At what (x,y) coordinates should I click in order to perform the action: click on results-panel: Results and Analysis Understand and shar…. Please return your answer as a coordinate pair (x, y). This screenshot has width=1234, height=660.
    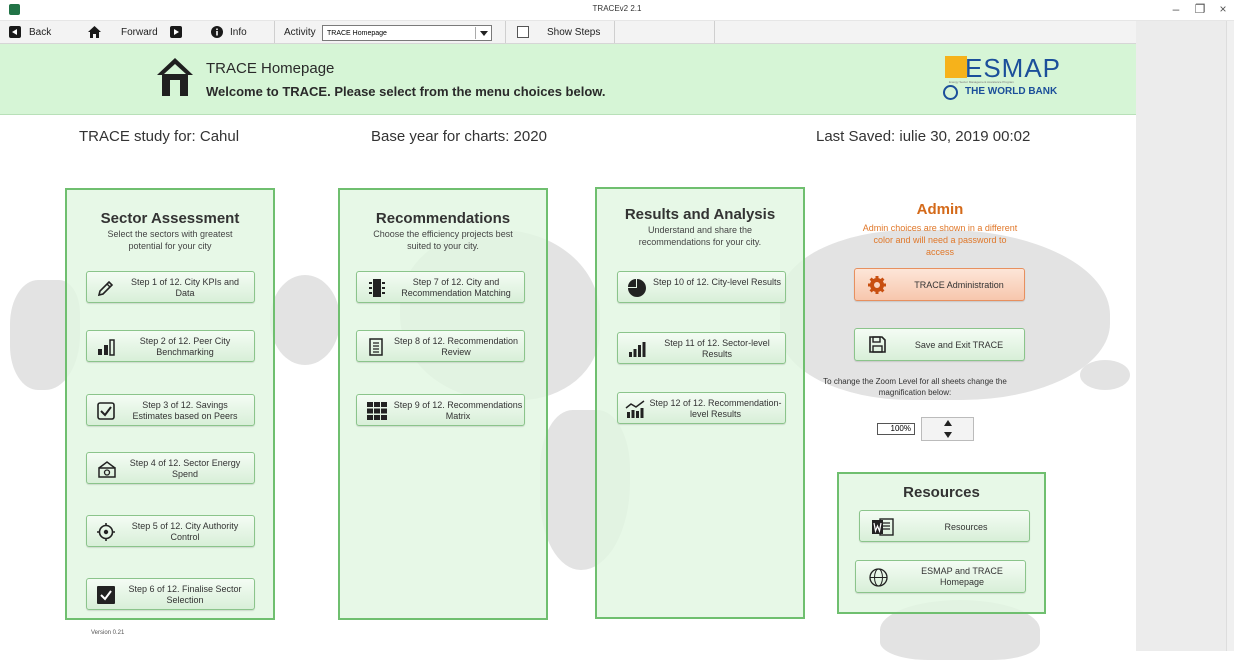
    Looking at the image, I should click on (700, 403).